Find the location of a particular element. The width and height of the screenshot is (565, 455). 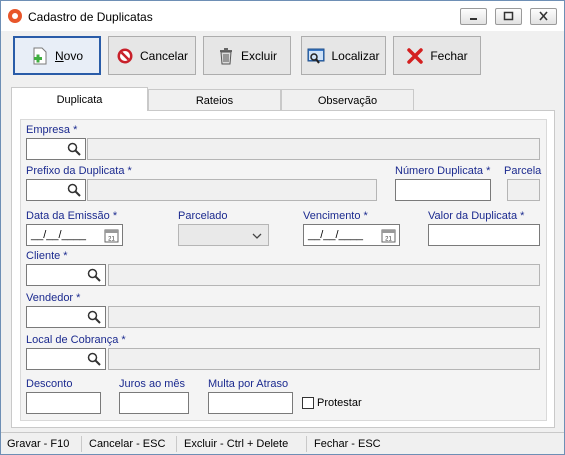

cancelar-button: Cancelar is located at coordinates (152, 55).